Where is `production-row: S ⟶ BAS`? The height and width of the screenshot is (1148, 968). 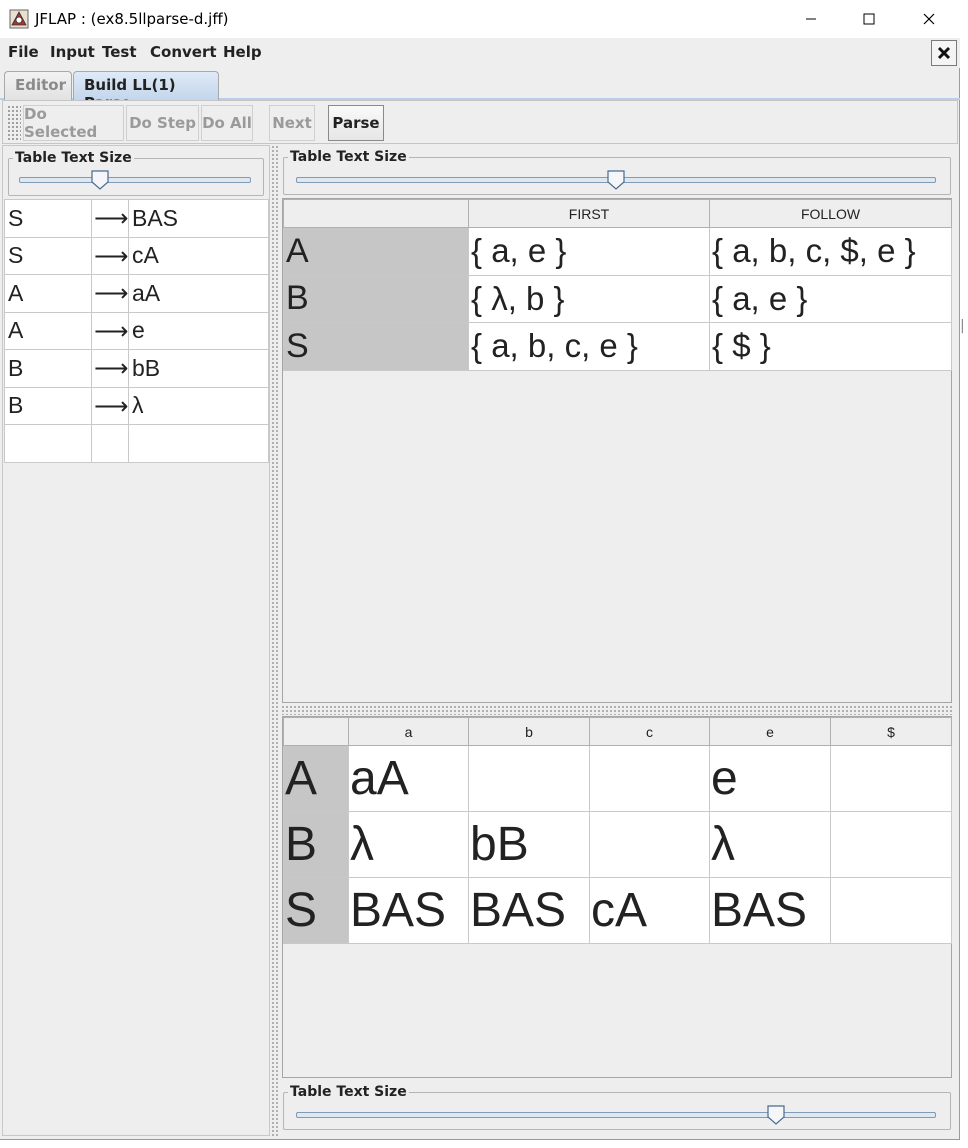 production-row: S ⟶ BAS is located at coordinates (136, 218).